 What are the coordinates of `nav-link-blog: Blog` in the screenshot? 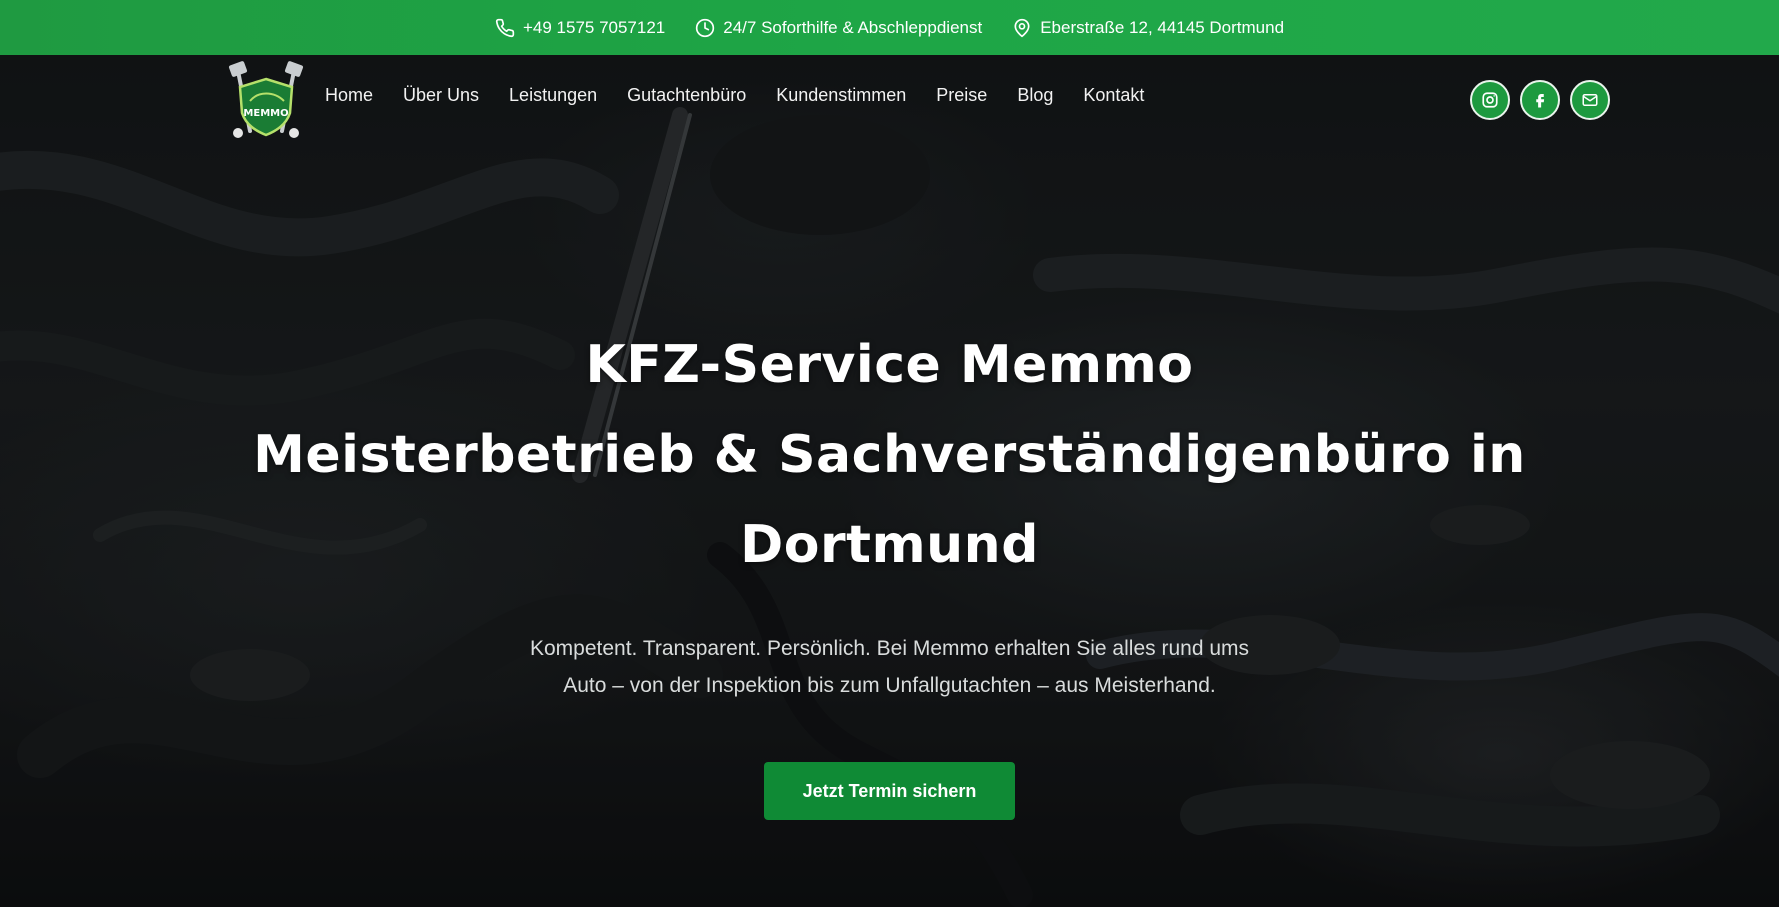 It's located at (1035, 95).